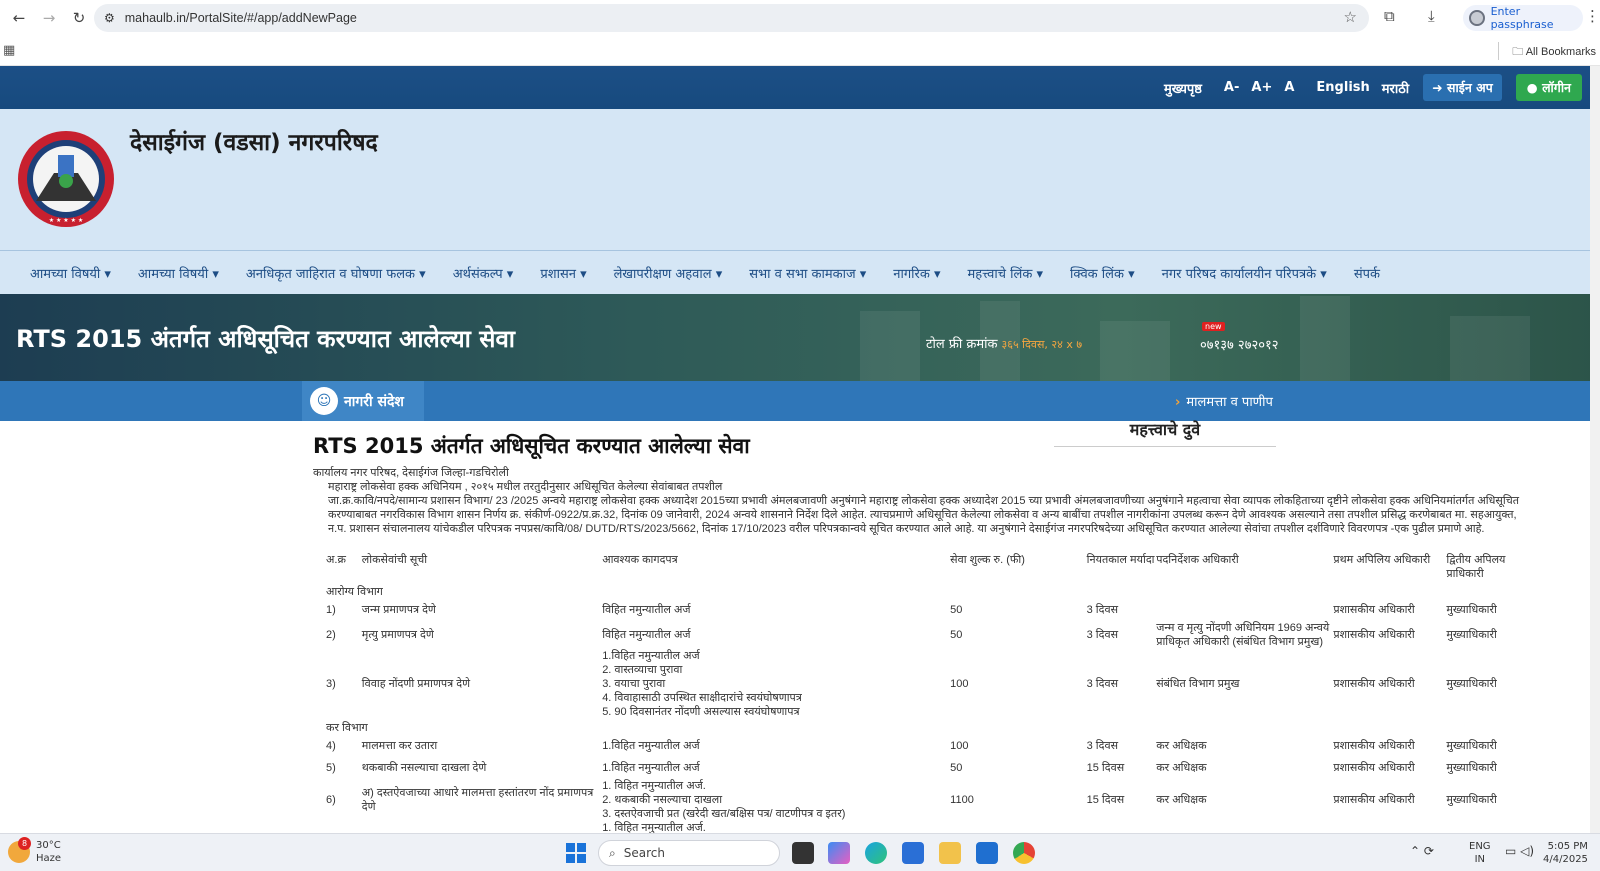 The height and width of the screenshot is (871, 1600). Describe the element at coordinates (1367, 273) in the screenshot. I see `menu-item: संपर्क` at that location.